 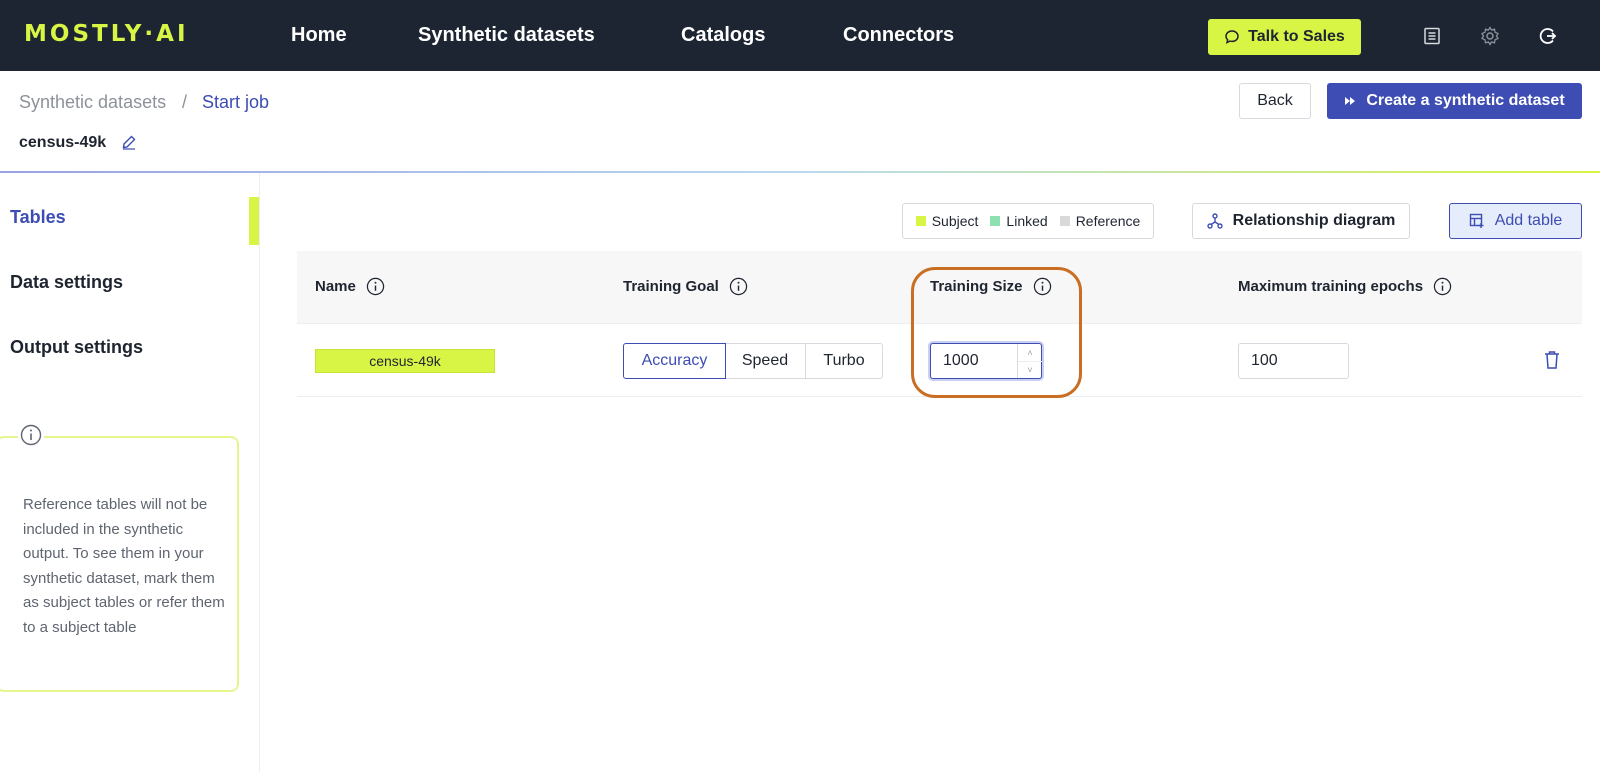 I want to click on relationship-diagram-label: Relationship diagram, so click(x=1314, y=220).